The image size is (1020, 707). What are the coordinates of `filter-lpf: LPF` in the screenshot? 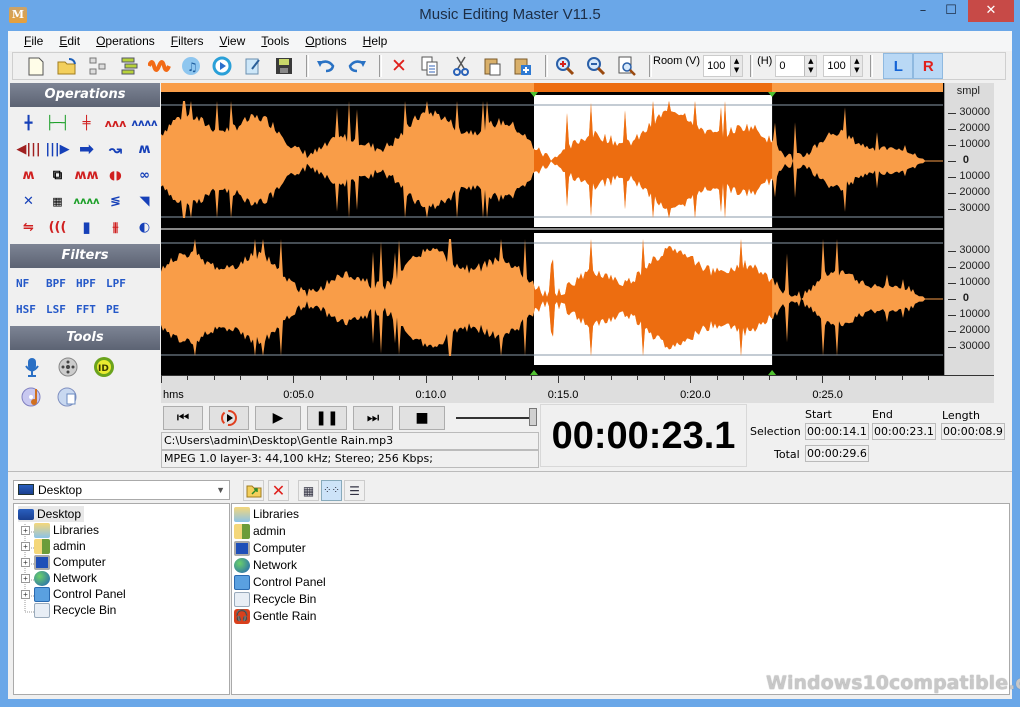 It's located at (121, 283).